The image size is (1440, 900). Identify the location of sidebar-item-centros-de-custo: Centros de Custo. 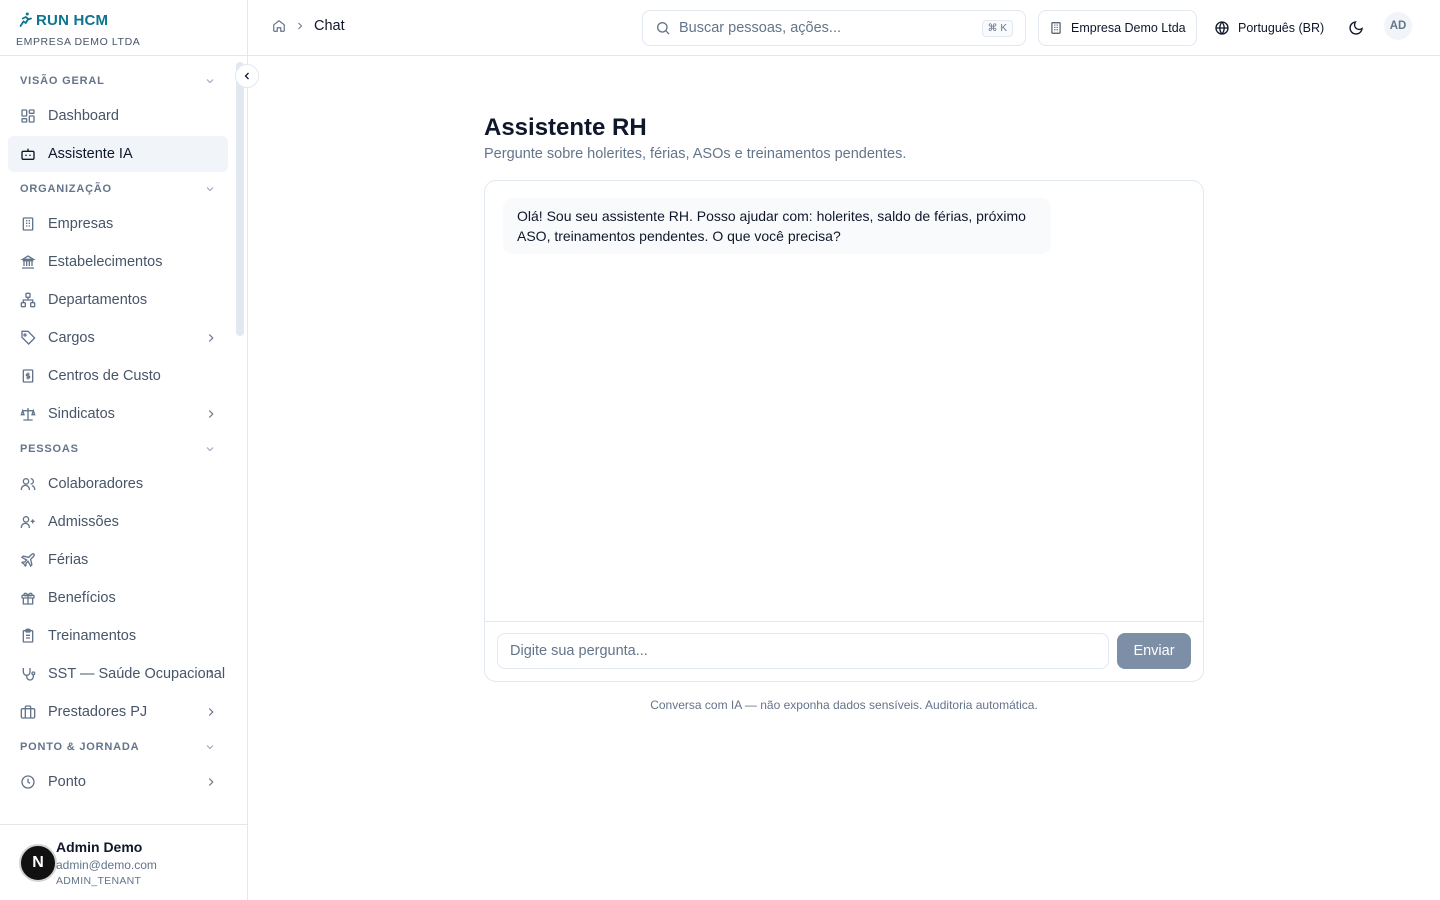
(118, 376).